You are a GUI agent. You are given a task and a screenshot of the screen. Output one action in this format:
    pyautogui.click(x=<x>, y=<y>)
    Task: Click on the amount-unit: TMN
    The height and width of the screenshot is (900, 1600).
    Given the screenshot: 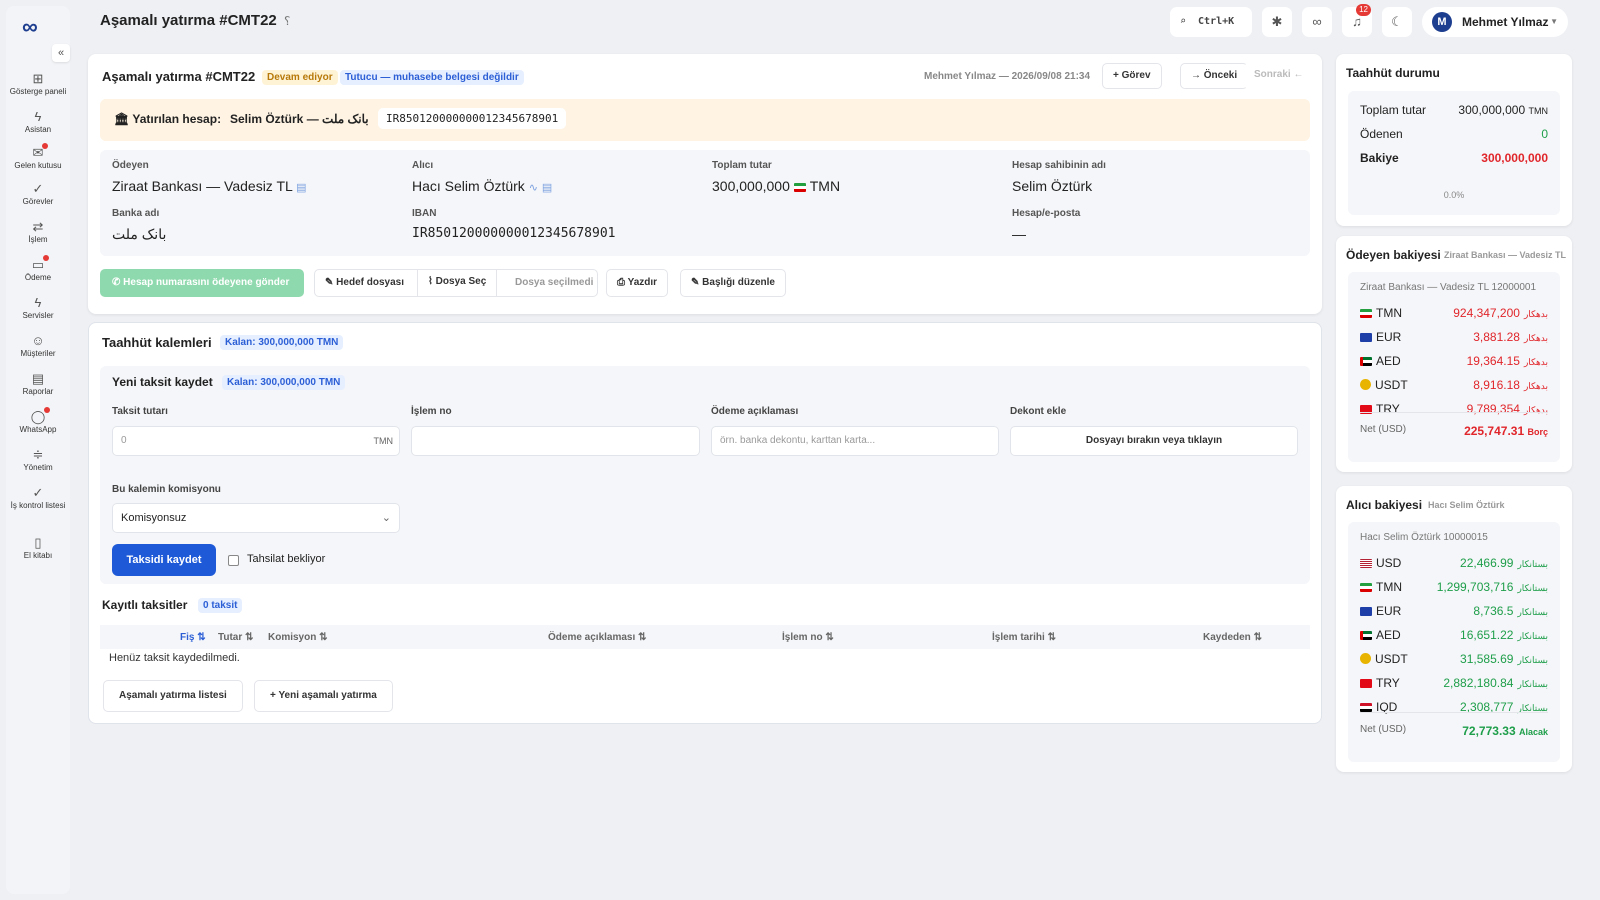 What is the action you would take?
    pyautogui.click(x=383, y=441)
    